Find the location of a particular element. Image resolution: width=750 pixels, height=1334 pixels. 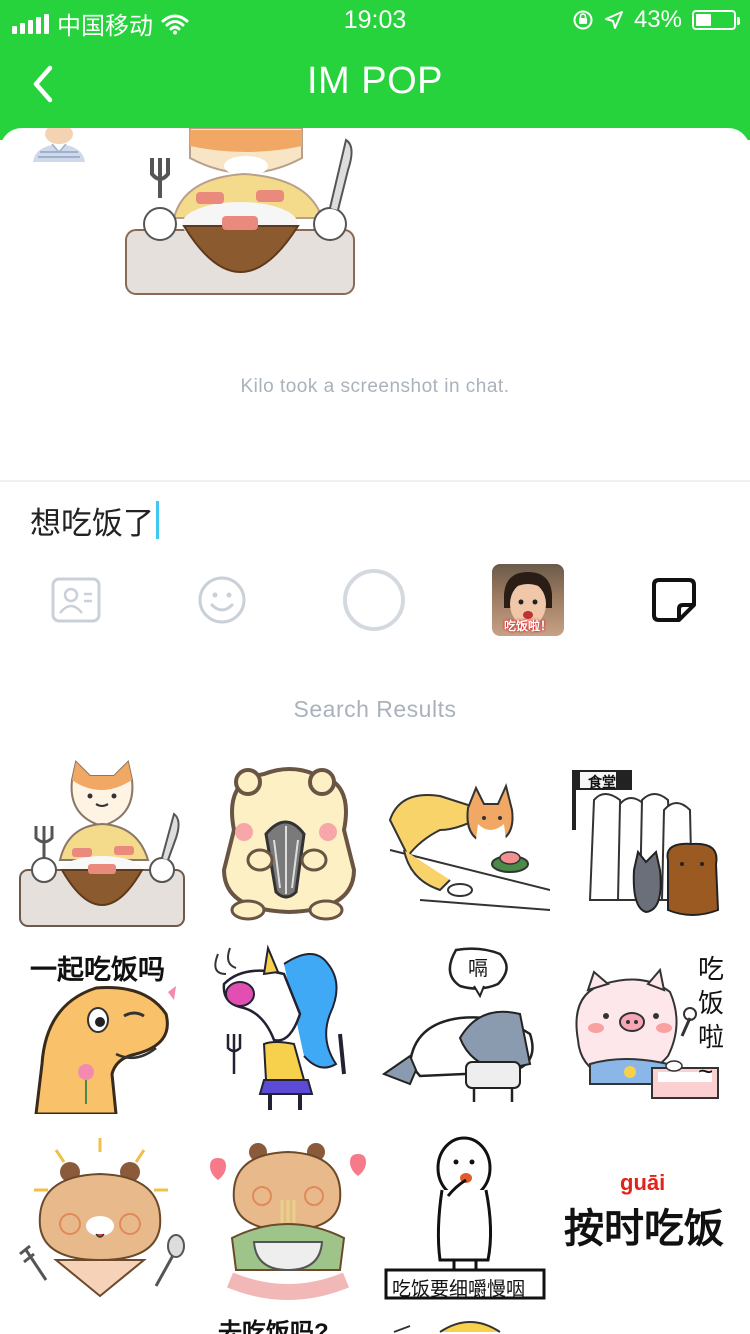

sticker-icon is located at coordinates (674, 600).